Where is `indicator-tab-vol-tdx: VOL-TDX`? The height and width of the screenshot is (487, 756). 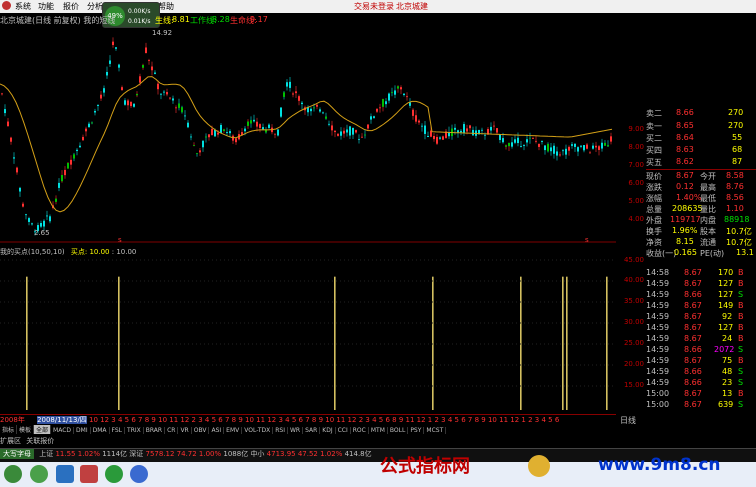
indicator-tab-vol-tdx: VOL-TDX is located at coordinates (258, 430).